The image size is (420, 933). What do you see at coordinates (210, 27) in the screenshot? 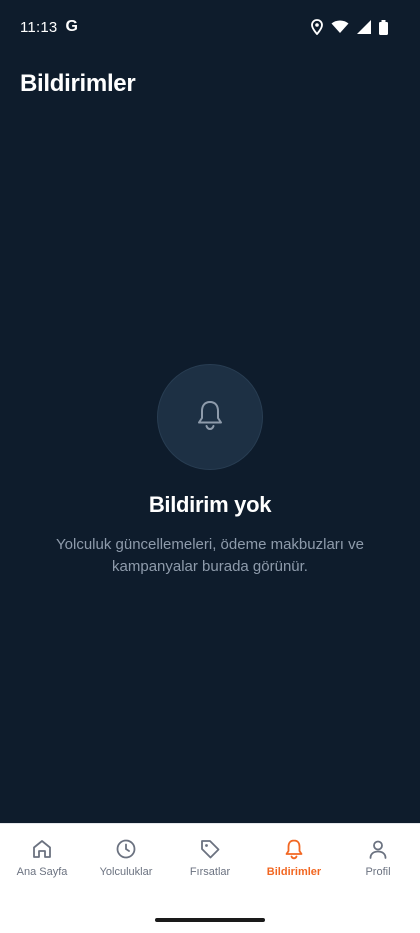
I see `status-bar: 11:13 G` at bounding box center [210, 27].